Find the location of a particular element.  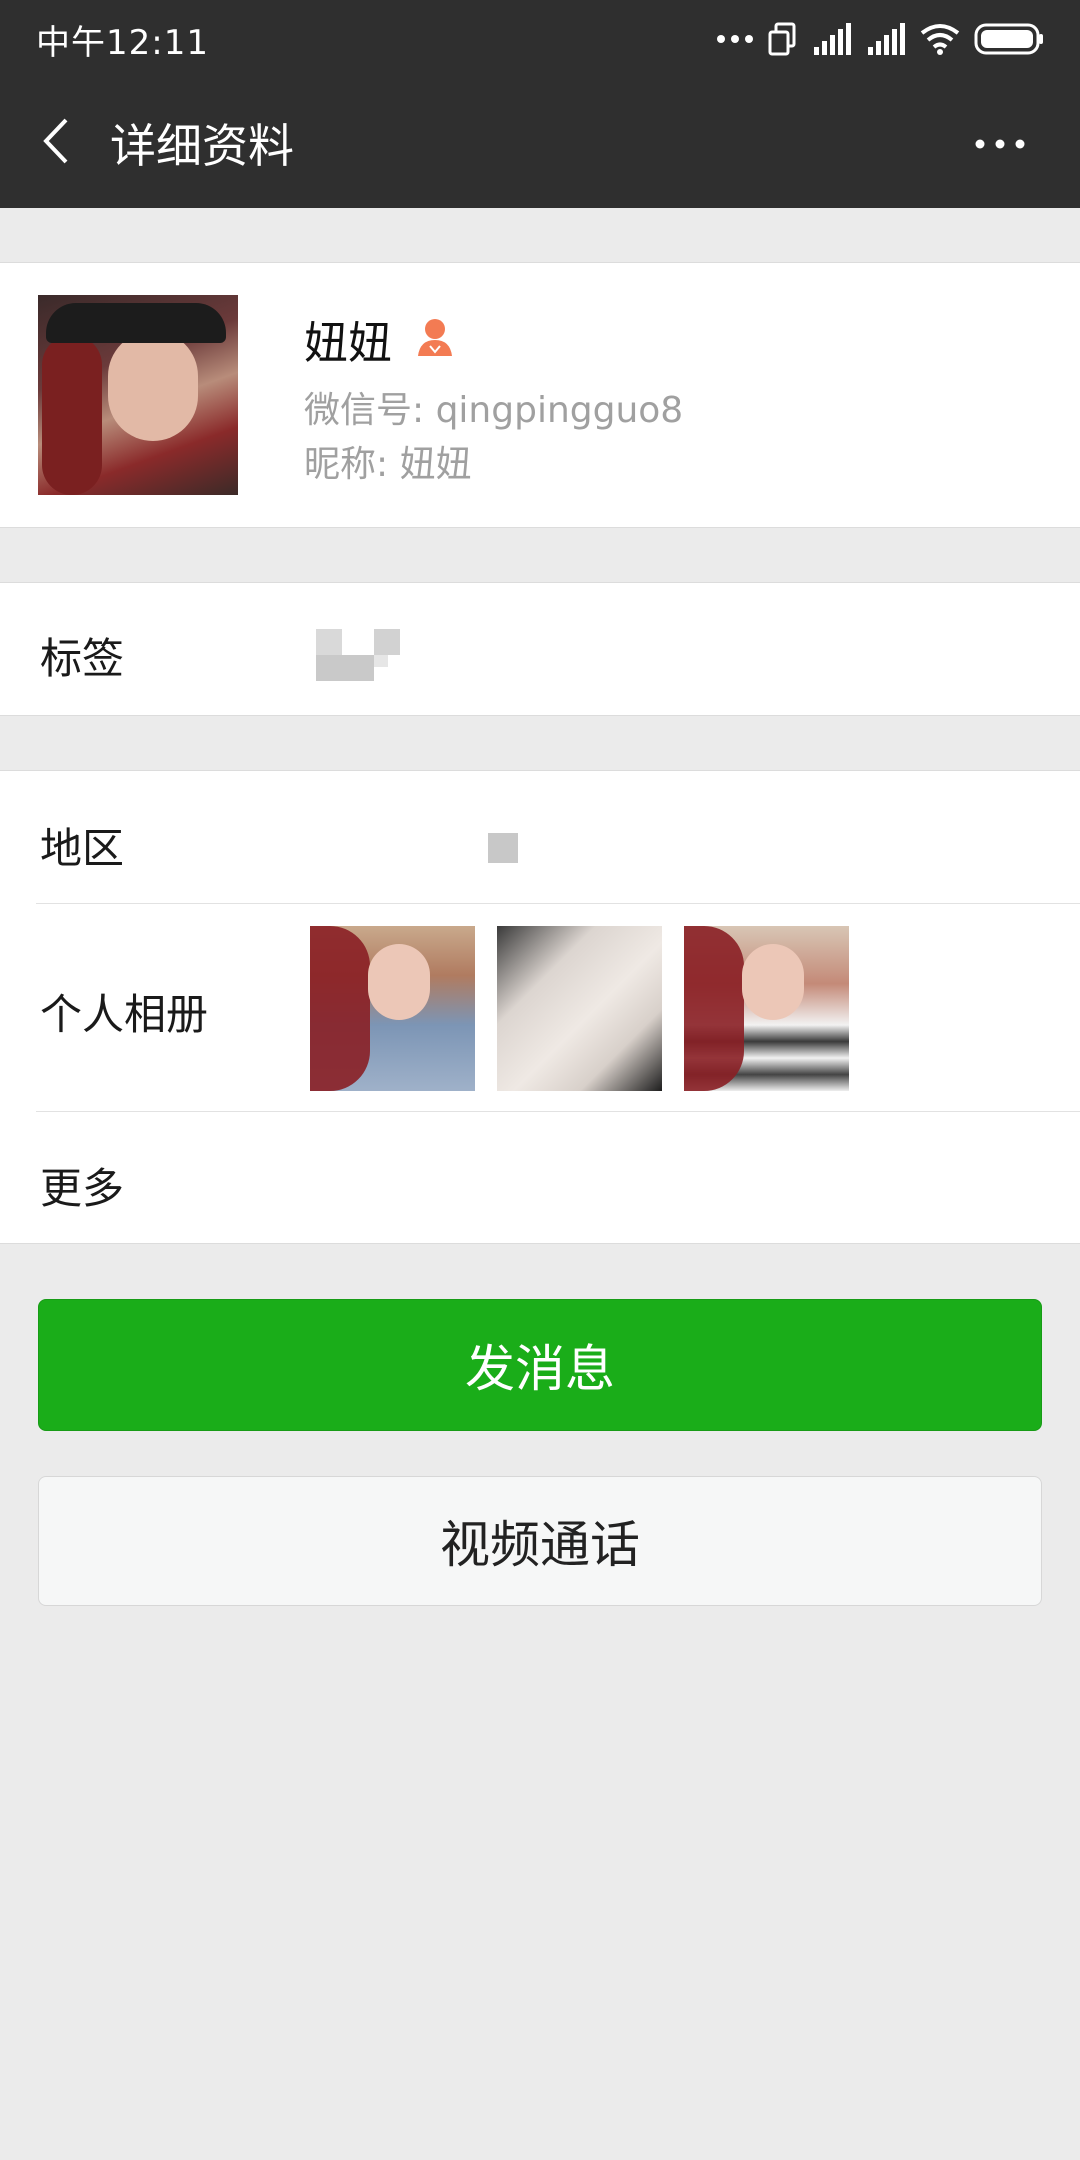

back-arrow-icon is located at coordinates (55, 143).